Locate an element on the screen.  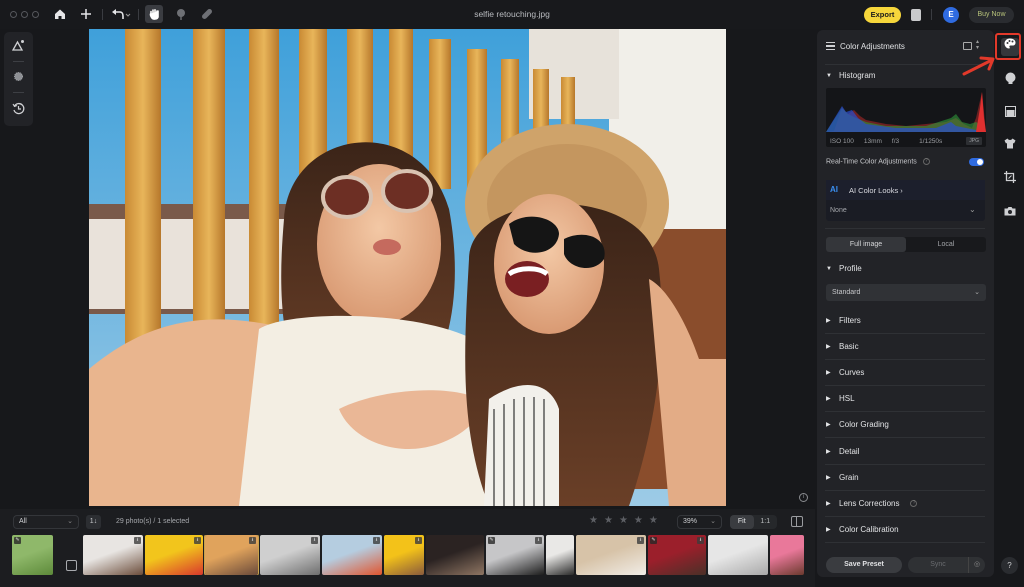
section-grain: ▶ Grain is located at coordinates (842, 477).